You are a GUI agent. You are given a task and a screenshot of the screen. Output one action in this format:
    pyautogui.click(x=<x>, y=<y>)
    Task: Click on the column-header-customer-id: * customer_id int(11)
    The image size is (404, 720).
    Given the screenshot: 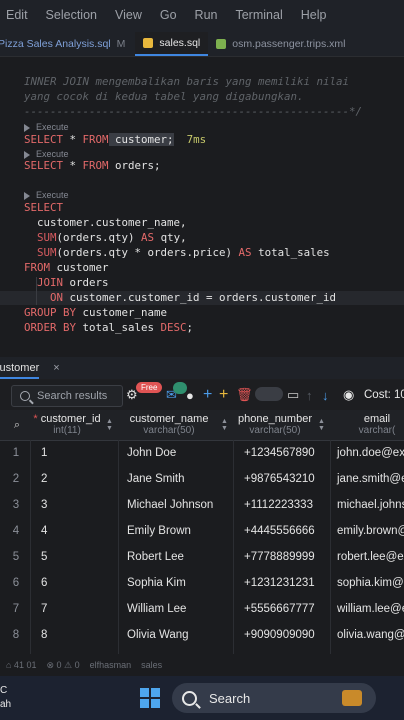 What is the action you would take?
    pyautogui.click(x=67, y=425)
    